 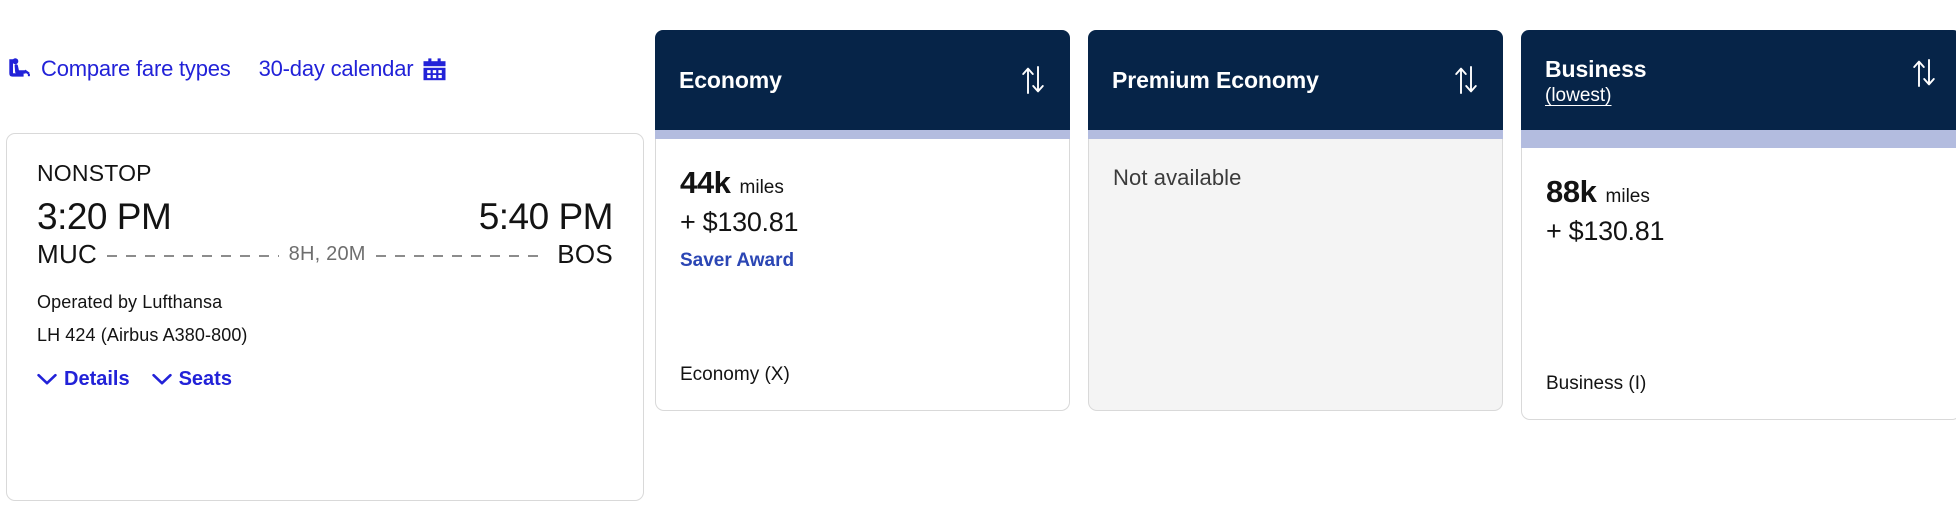 I want to click on fare-header-economy: Economy, so click(x=862, y=80).